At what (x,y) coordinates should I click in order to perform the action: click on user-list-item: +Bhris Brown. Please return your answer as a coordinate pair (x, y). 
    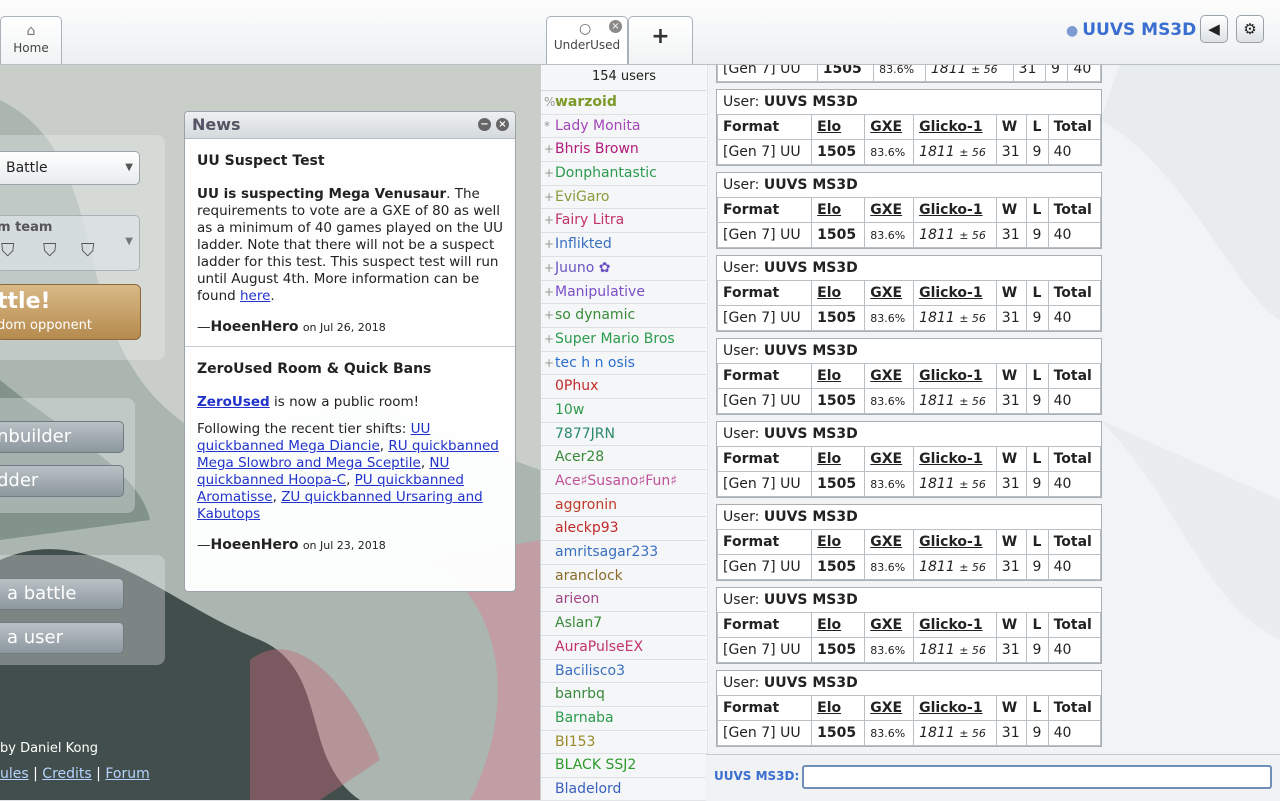
    Looking at the image, I should click on (624, 150).